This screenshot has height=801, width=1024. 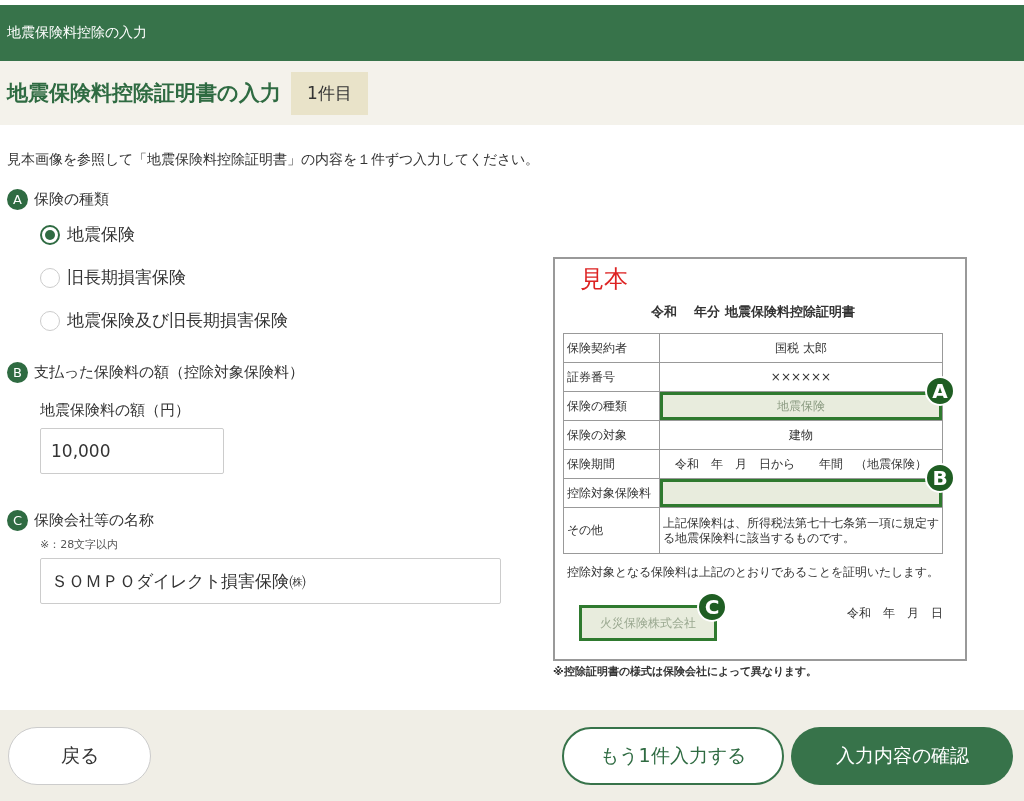 I want to click on section-label: 保険の種類, so click(x=71, y=199).